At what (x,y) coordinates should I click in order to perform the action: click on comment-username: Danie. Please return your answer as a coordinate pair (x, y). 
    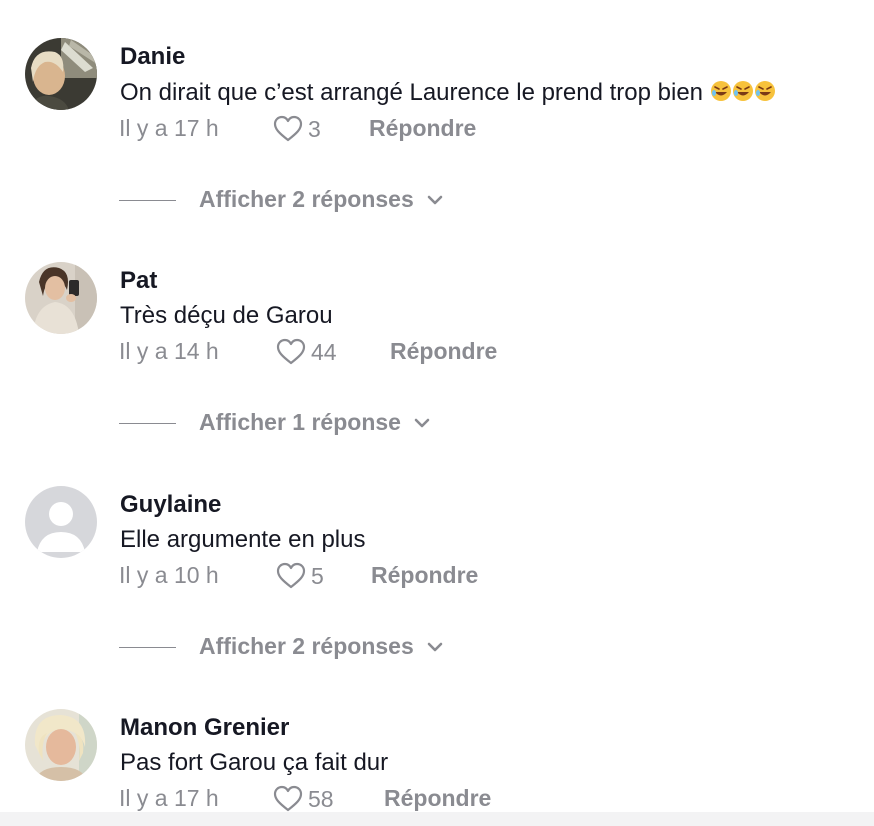
    Looking at the image, I should click on (152, 57).